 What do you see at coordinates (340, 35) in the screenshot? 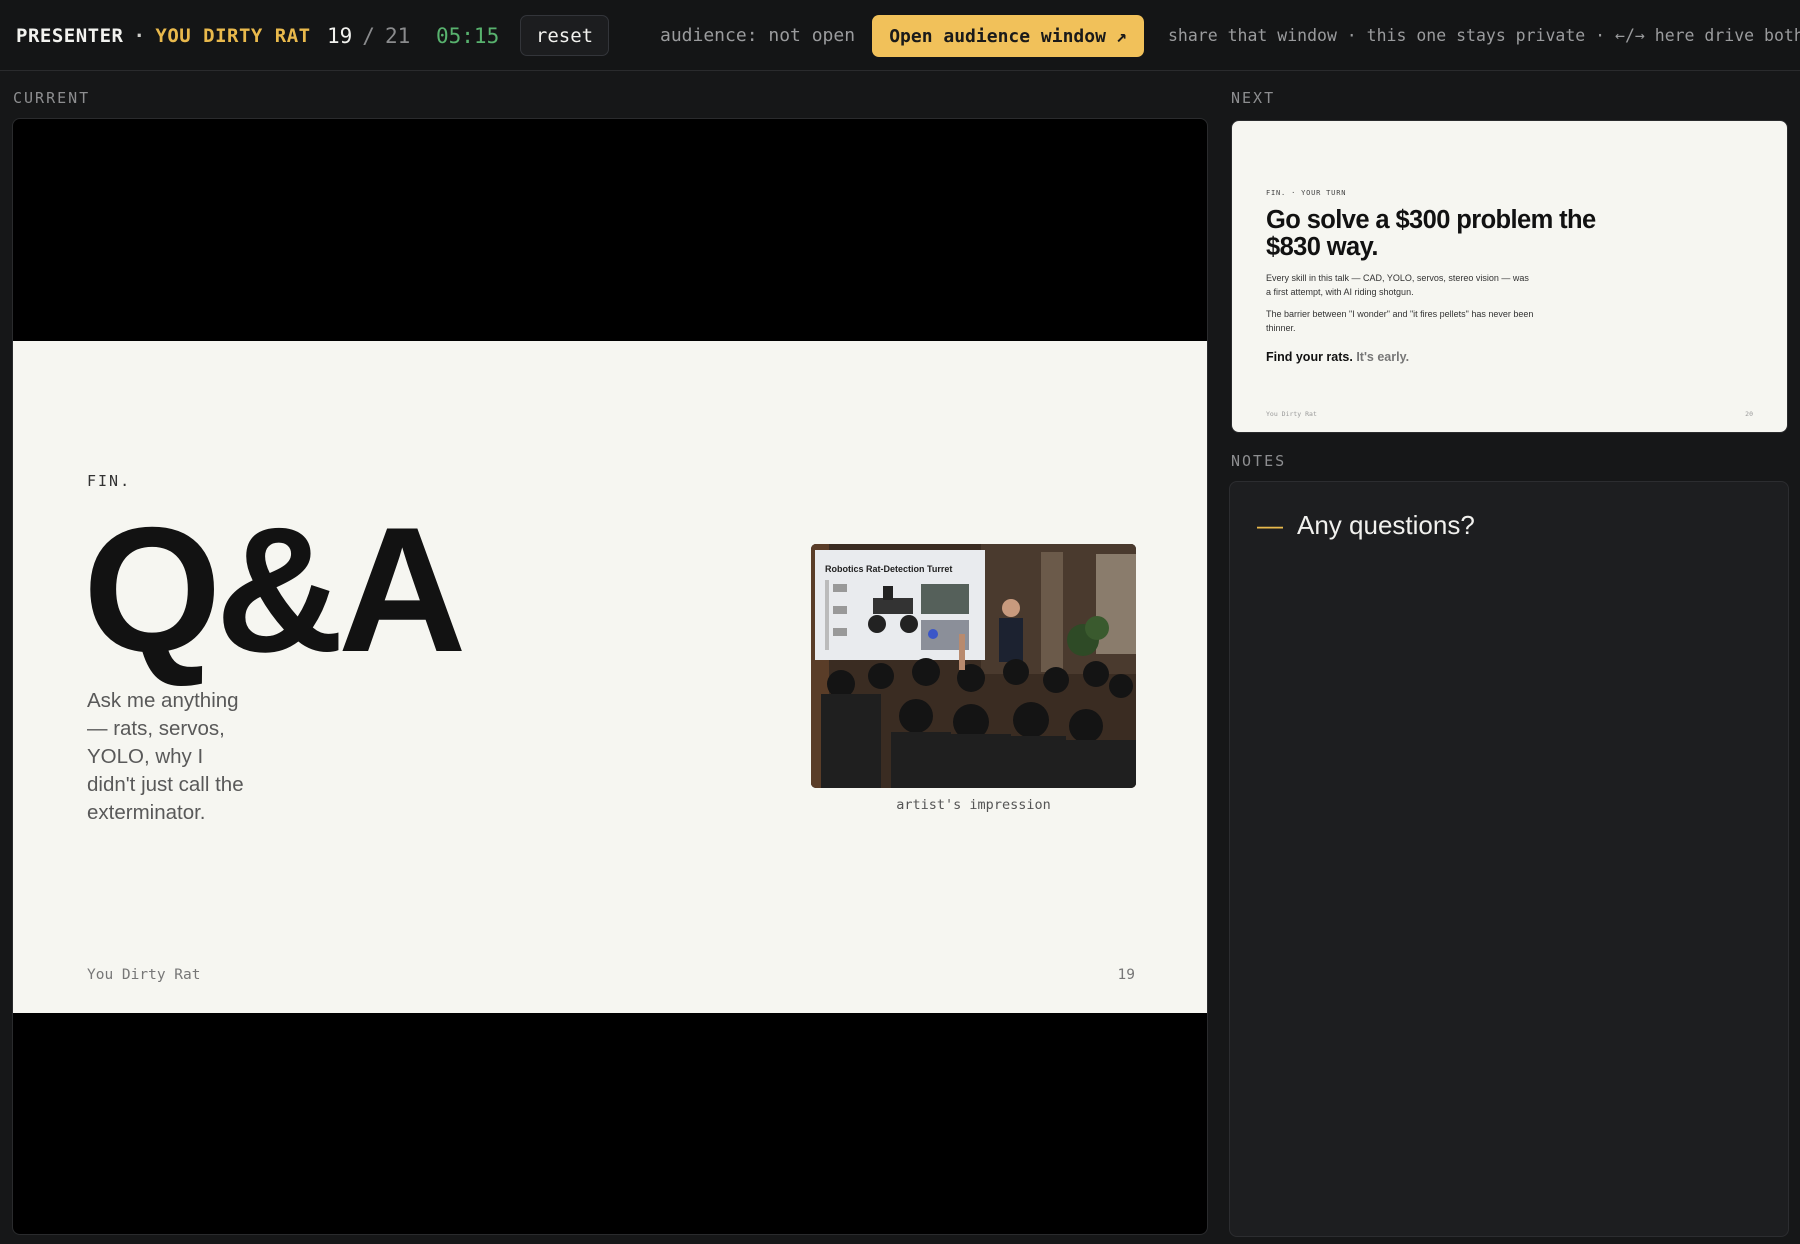
I see `current-slide-number: 19` at bounding box center [340, 35].